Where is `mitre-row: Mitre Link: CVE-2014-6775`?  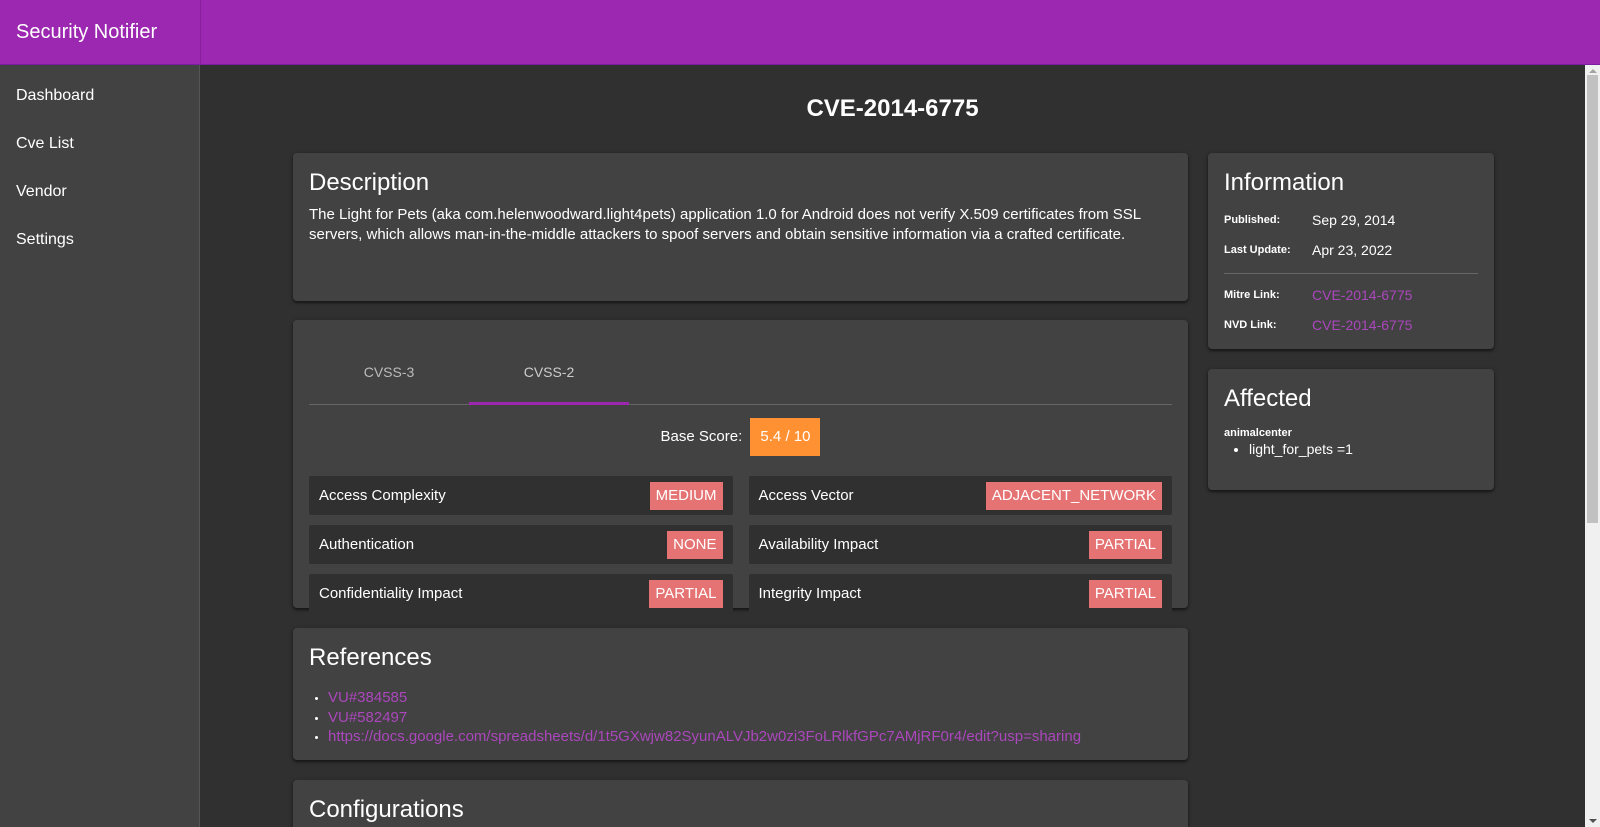
mitre-row: Mitre Link: CVE-2014-6775 is located at coordinates (1351, 295).